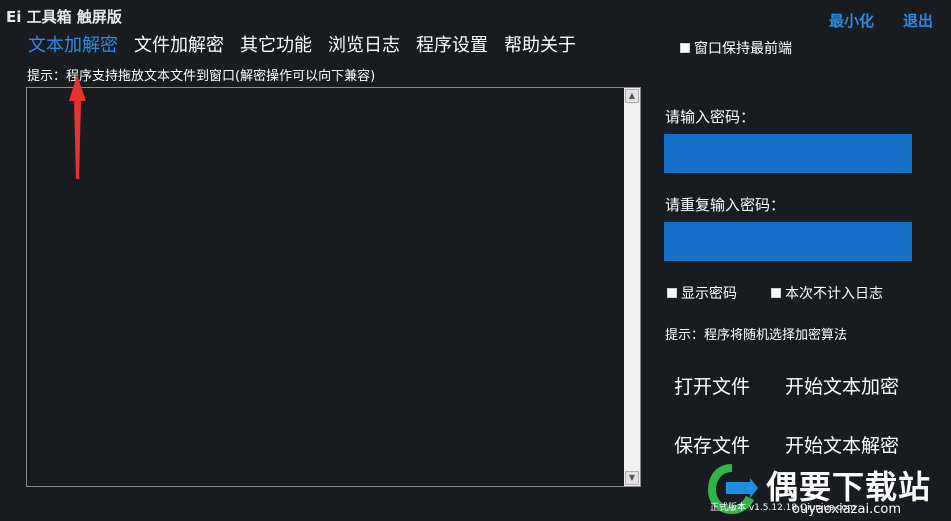  What do you see at coordinates (756, 335) in the screenshot?
I see `algorithm-hint: 提示：程序将随机选择加密算法` at bounding box center [756, 335].